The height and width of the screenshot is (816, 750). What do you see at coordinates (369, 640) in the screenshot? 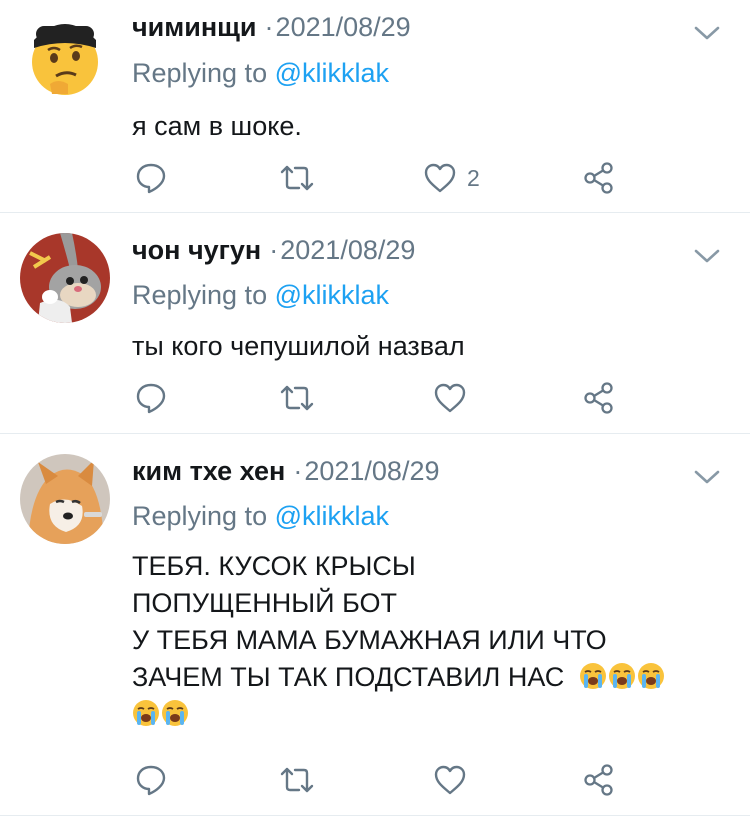
I see `tweet-text-line: У ТЕБЯ МАМА БУМАЖНАЯ ИЛИ ЧТО` at bounding box center [369, 640].